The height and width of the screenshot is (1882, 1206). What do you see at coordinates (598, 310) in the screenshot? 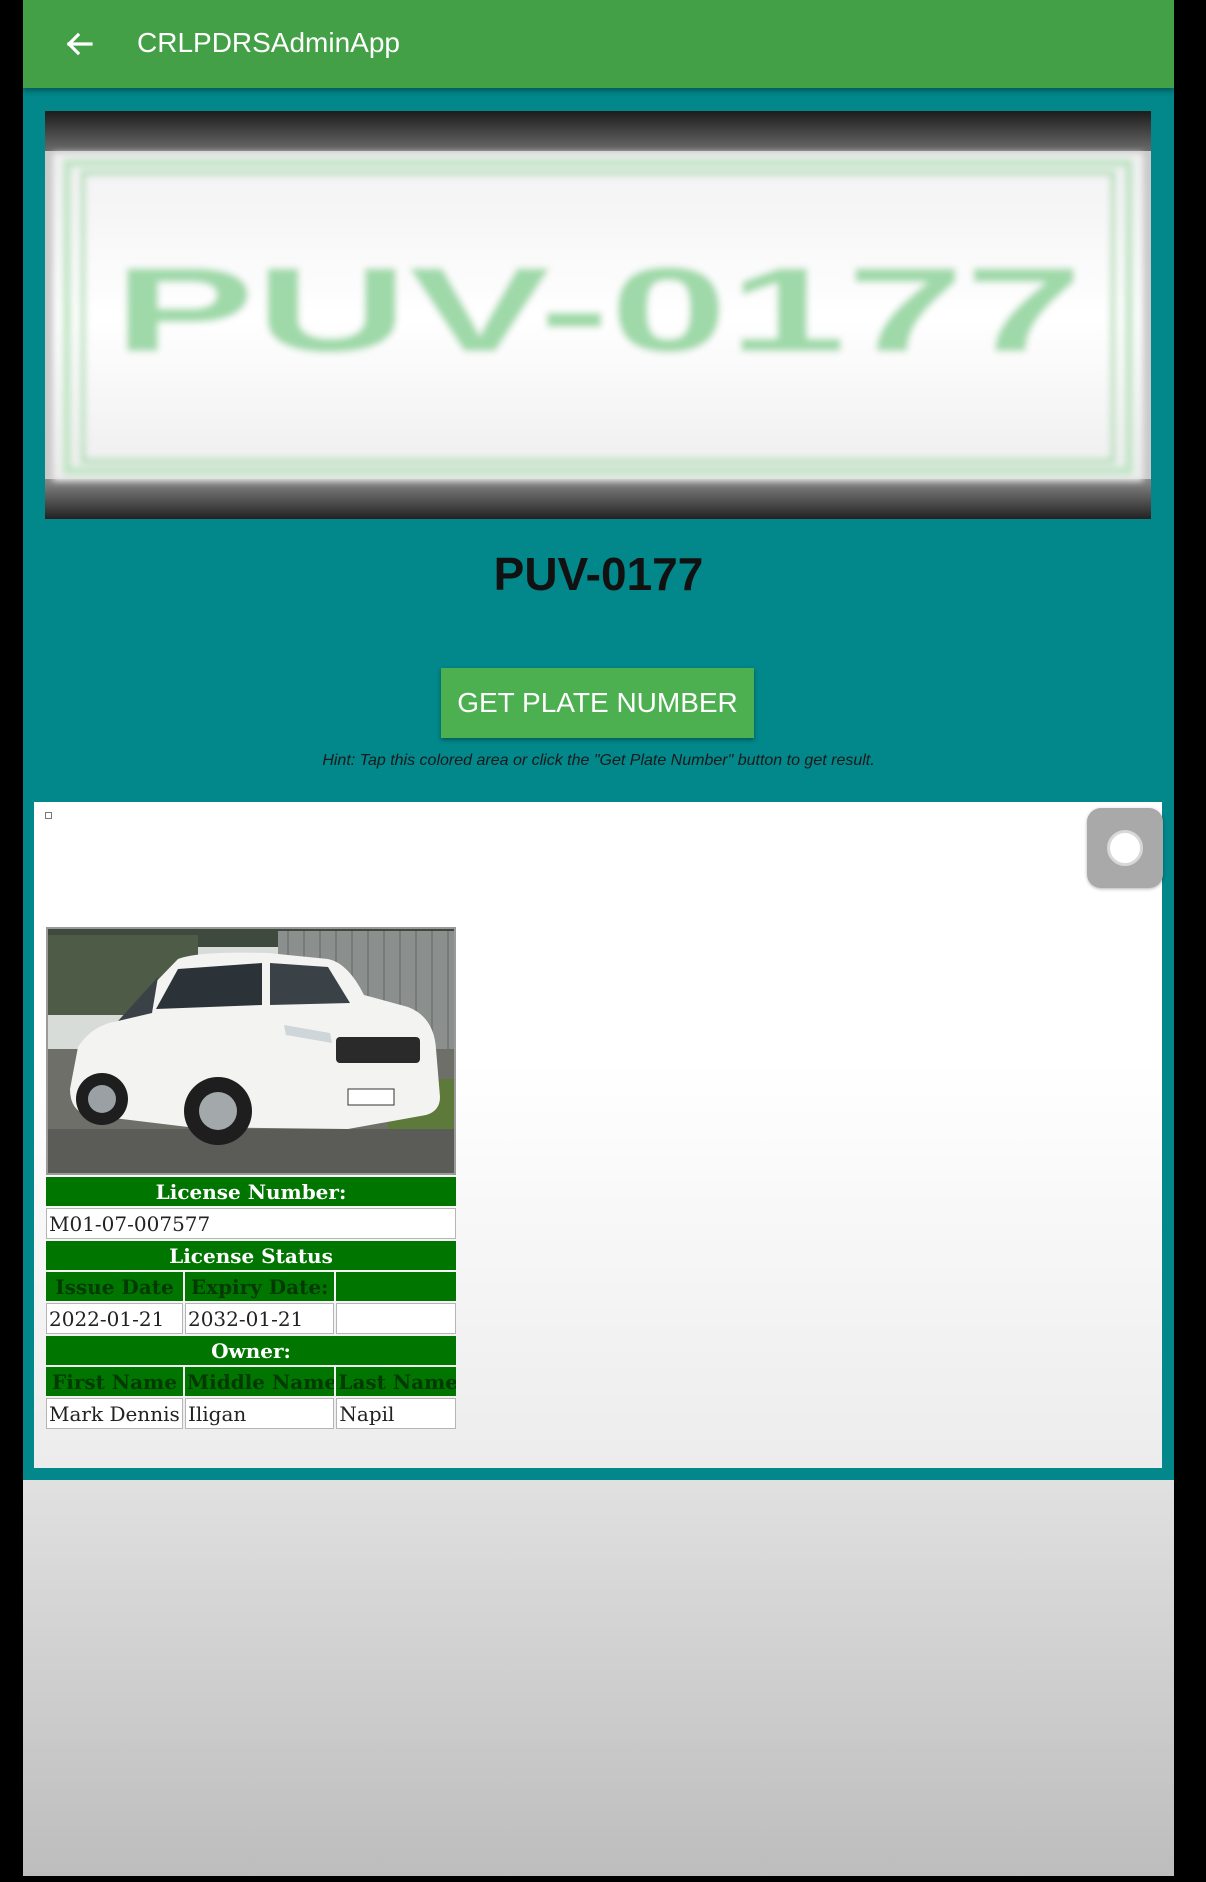
I see `camera-plate-text: PUV-0177` at bounding box center [598, 310].